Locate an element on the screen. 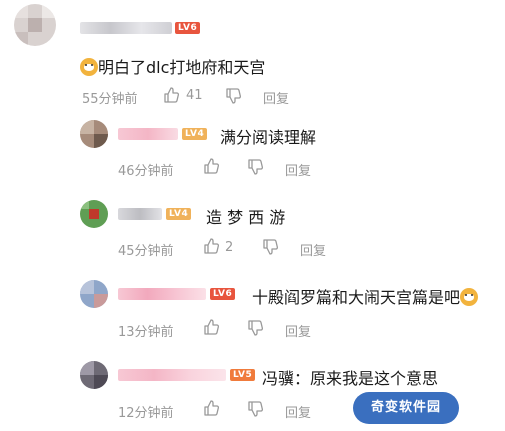  comment-time: 12分钟前 is located at coordinates (146, 413).